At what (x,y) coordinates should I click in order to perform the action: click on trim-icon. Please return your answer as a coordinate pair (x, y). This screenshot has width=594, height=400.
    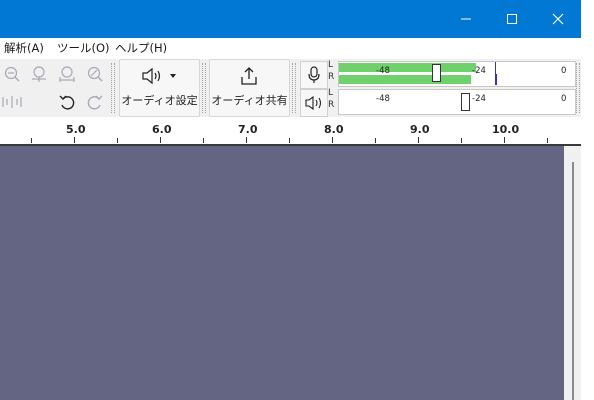
    Looking at the image, I should click on (12, 102).